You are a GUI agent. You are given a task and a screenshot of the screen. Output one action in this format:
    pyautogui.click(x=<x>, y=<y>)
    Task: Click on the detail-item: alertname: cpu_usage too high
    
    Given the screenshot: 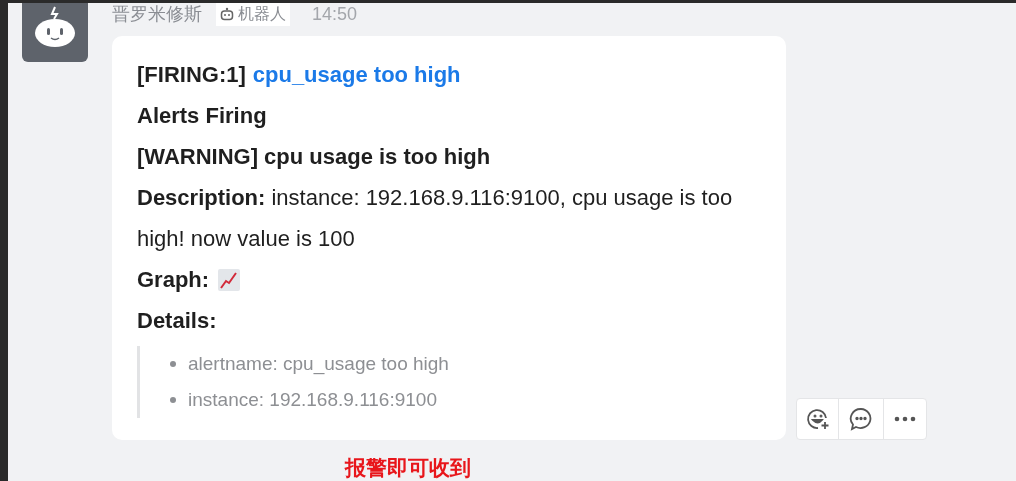 What is the action you would take?
    pyautogui.click(x=318, y=364)
    